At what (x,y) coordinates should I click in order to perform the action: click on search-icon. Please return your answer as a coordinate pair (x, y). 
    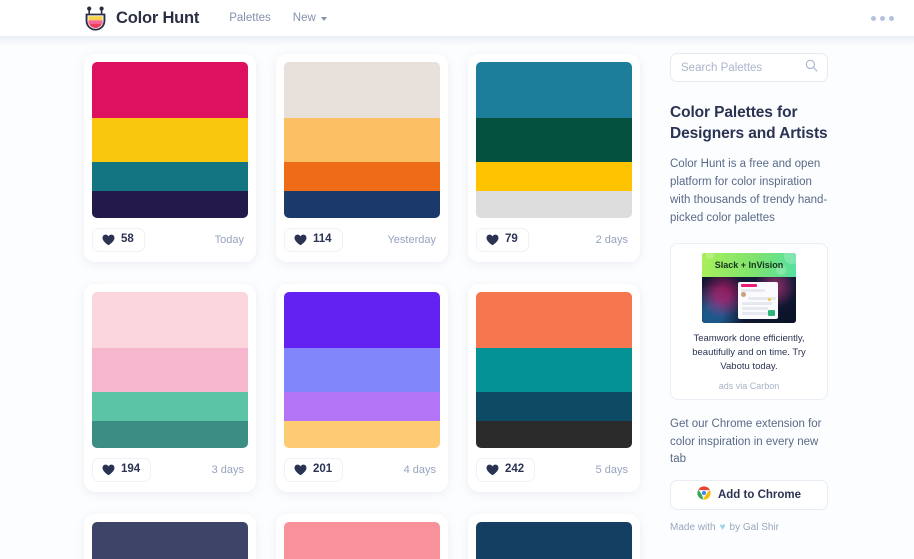
    Looking at the image, I should click on (811, 68).